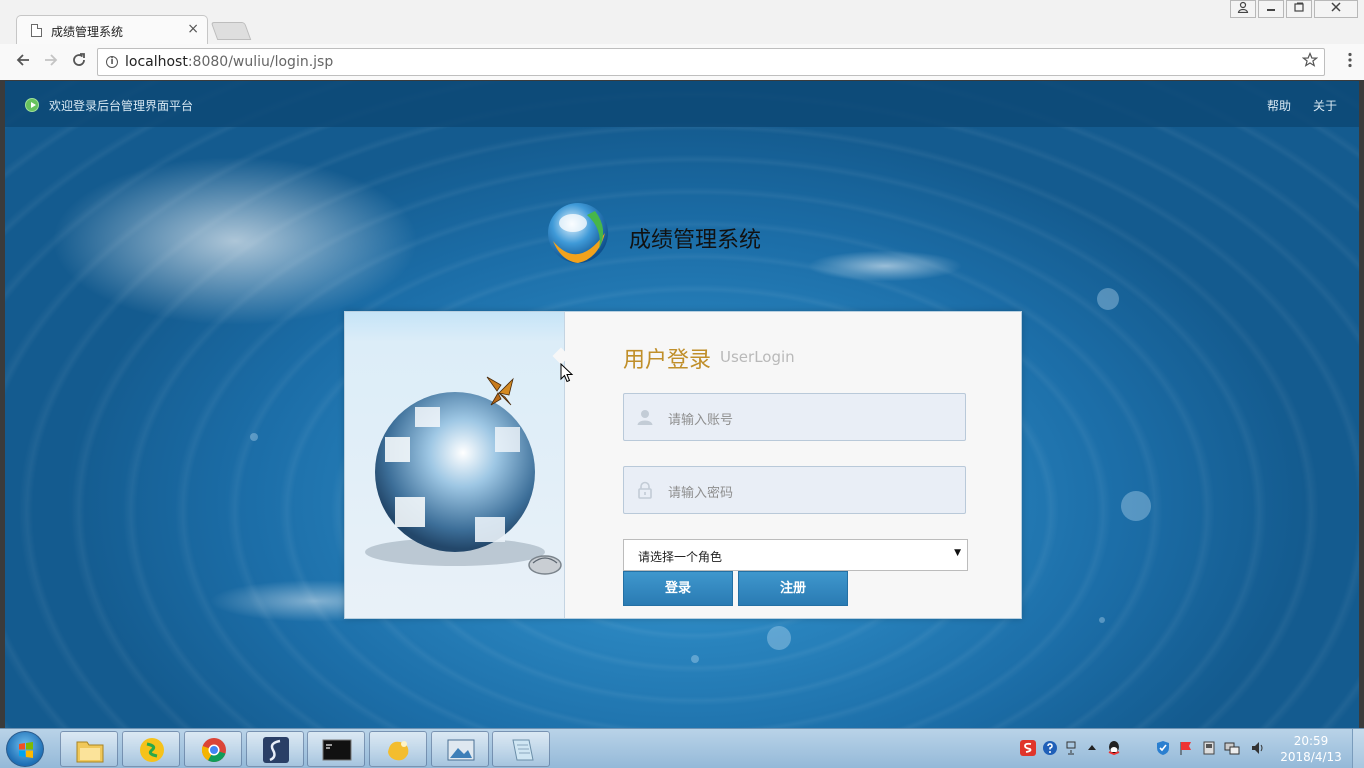  What do you see at coordinates (1279, 105) in the screenshot?
I see `help-link: 帮助` at bounding box center [1279, 105].